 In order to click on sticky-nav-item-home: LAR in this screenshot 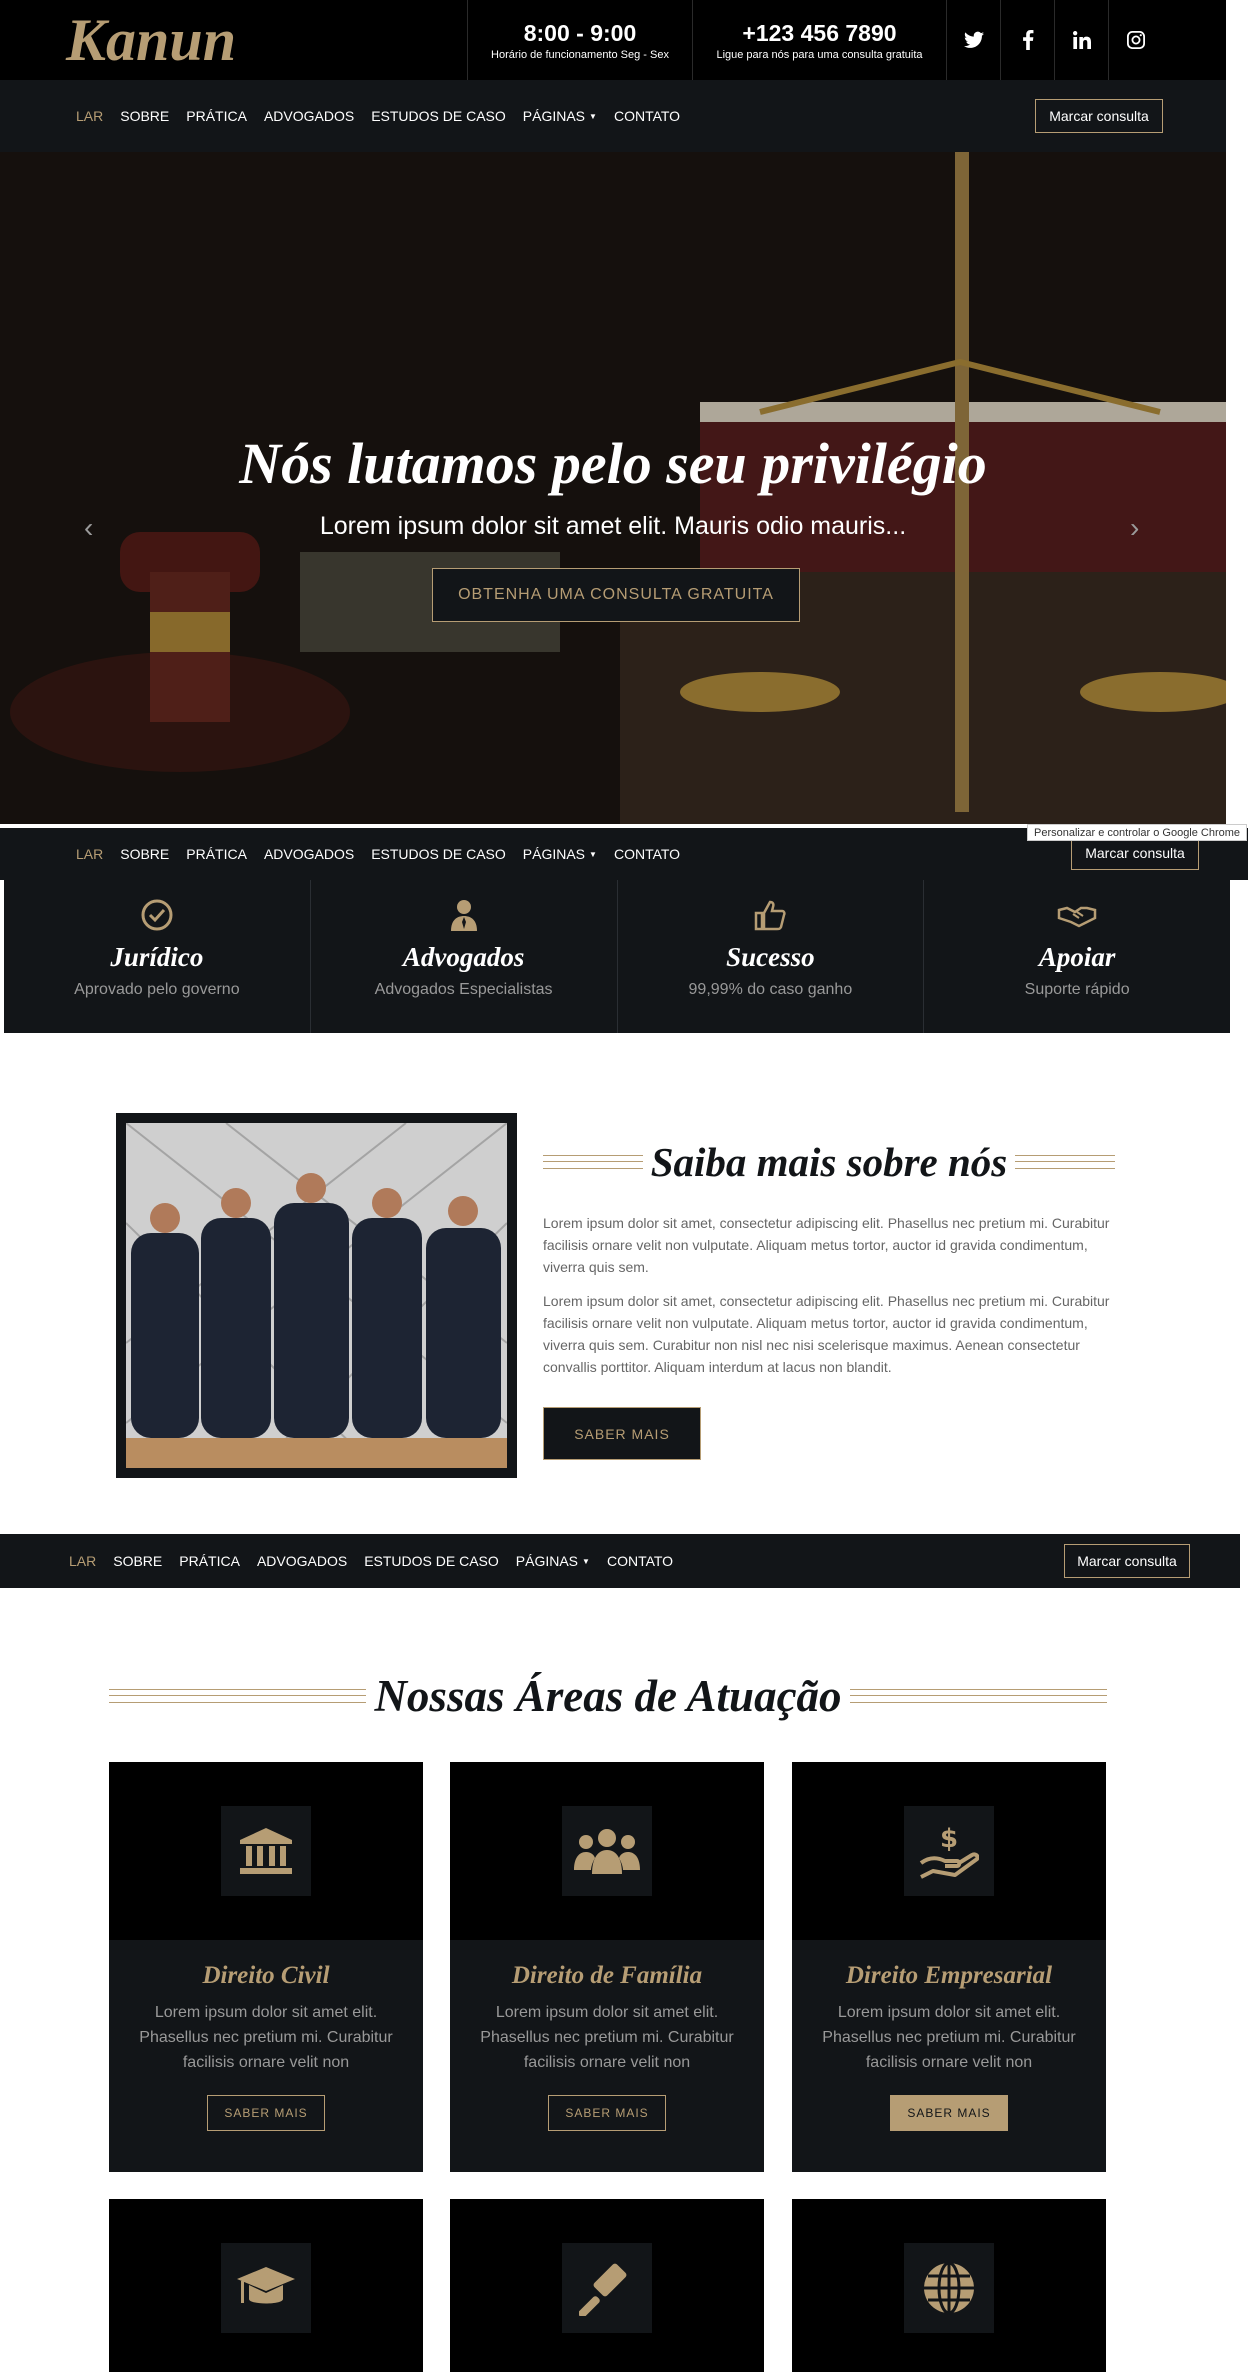, I will do `click(89, 854)`.